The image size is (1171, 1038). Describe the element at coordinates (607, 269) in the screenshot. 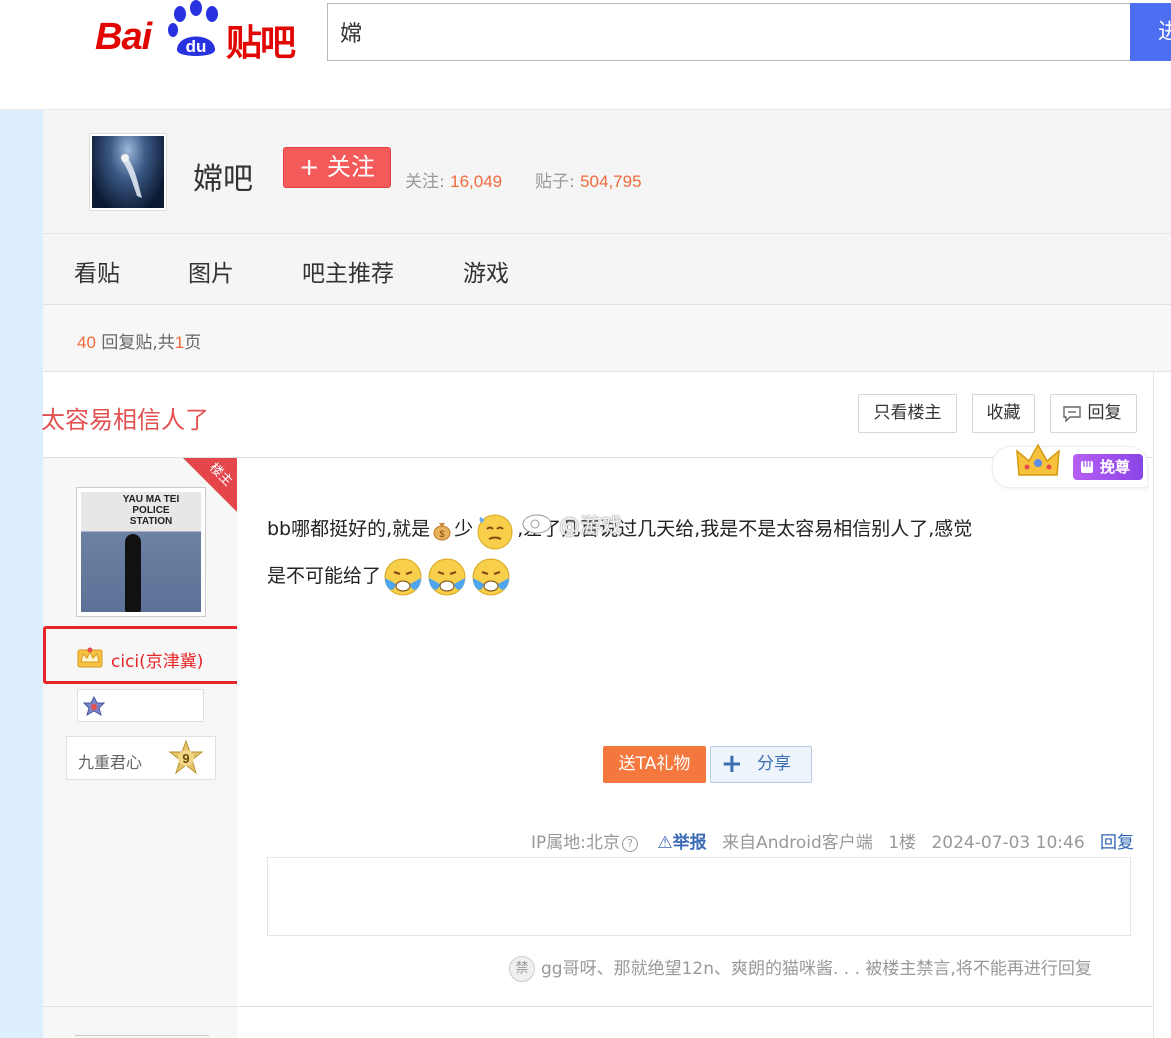

I see `forum-nav: 看贴 图片 吧主推荐 游戏` at that location.